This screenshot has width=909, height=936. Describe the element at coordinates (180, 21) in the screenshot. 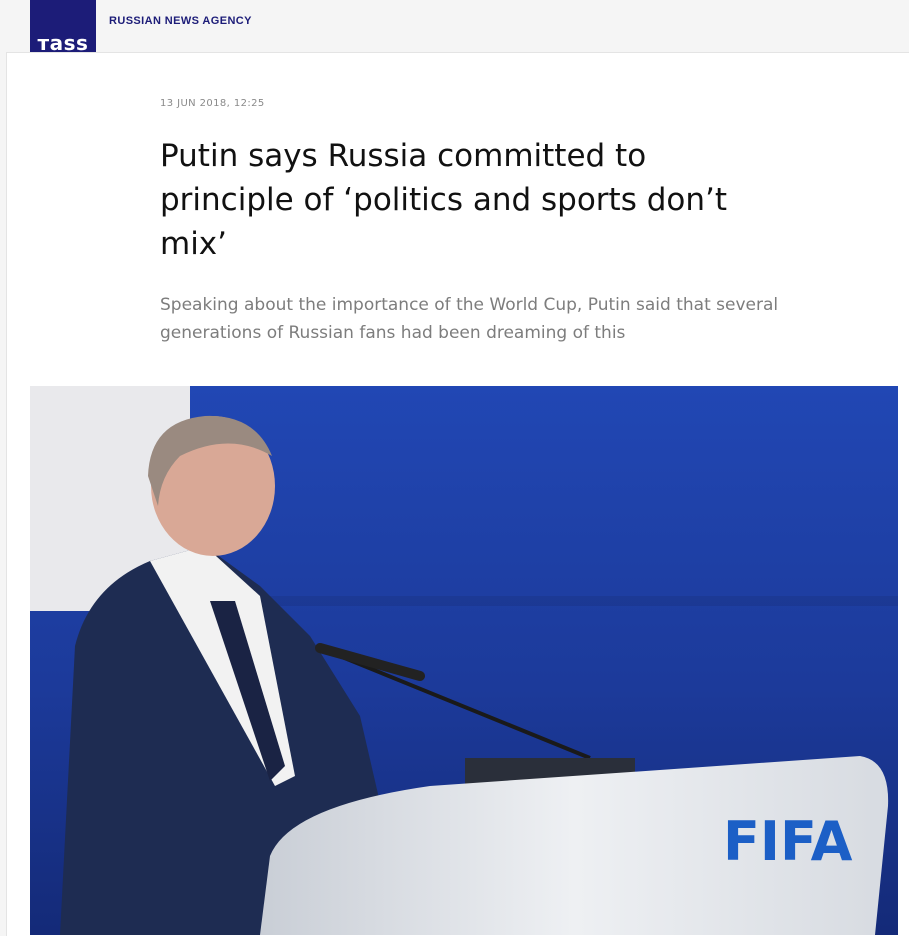

I see `agency-name: RUSSIAN NEWS AGENCY` at that location.